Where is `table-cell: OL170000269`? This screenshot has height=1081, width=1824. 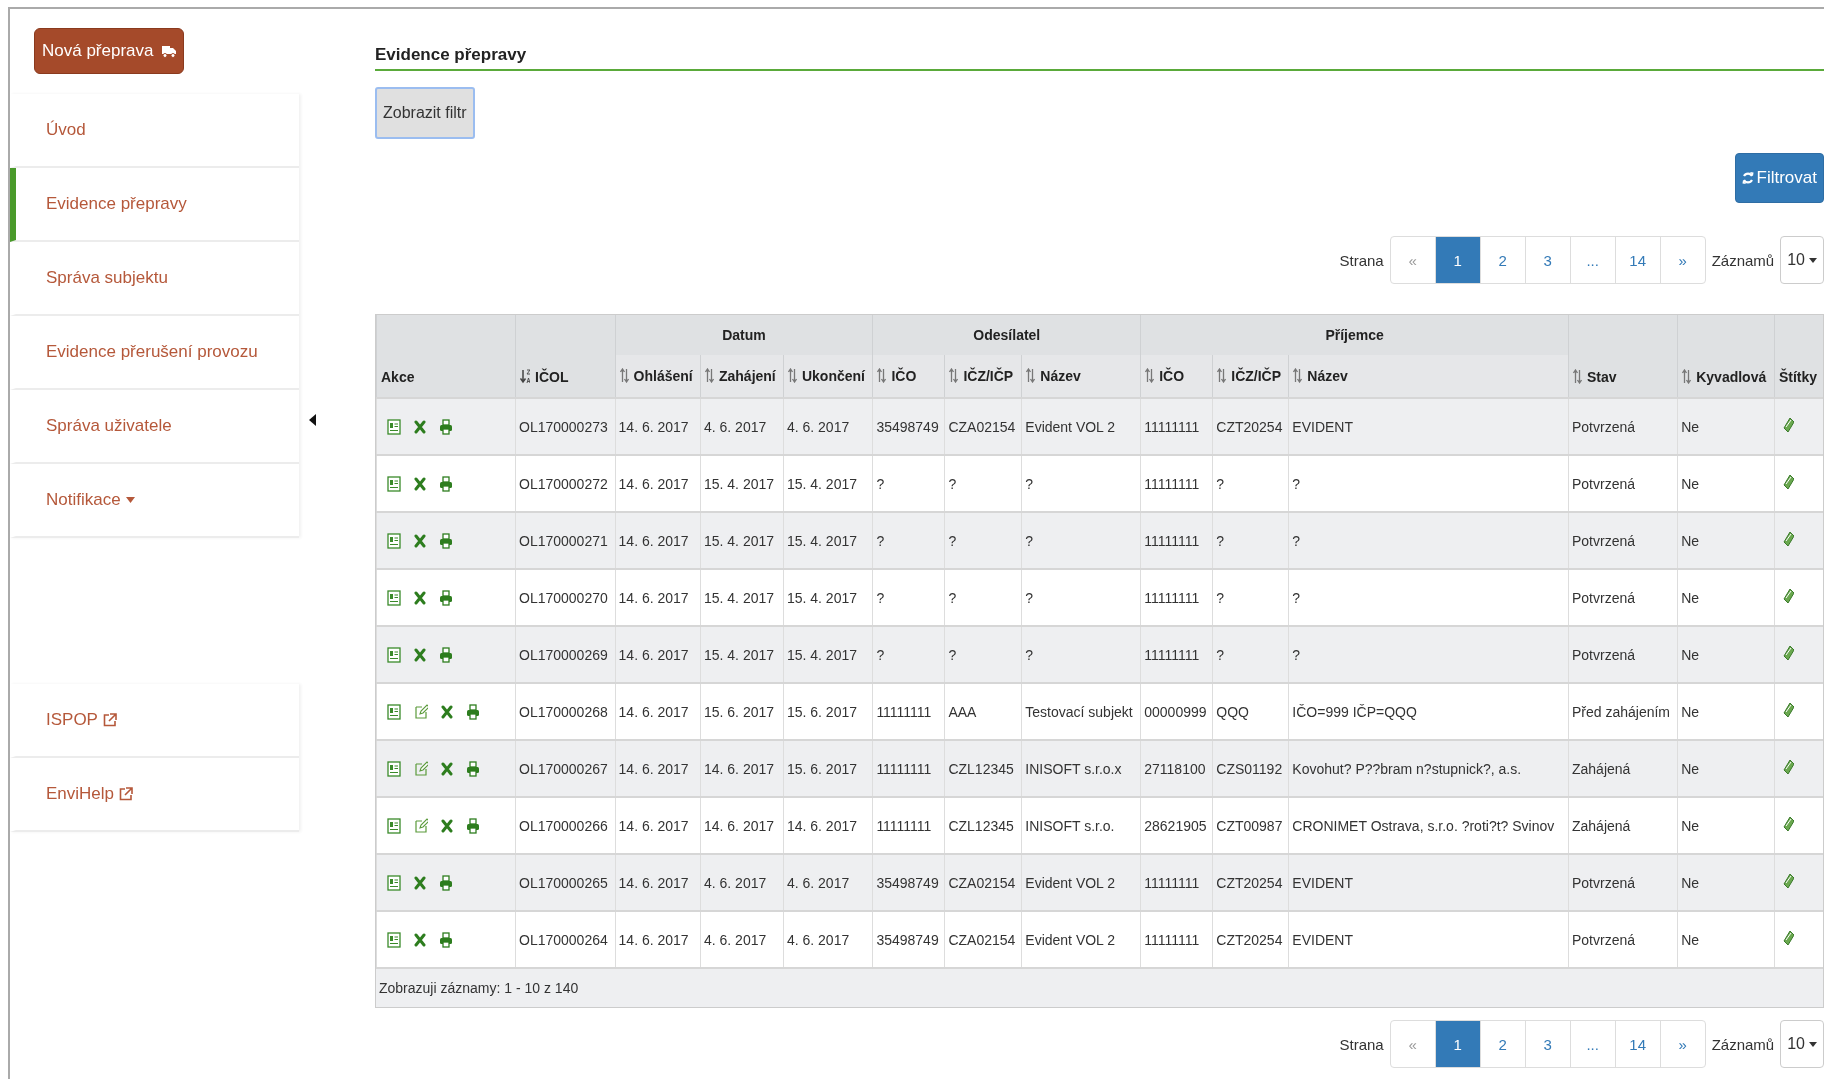 table-cell: OL170000269 is located at coordinates (565, 654).